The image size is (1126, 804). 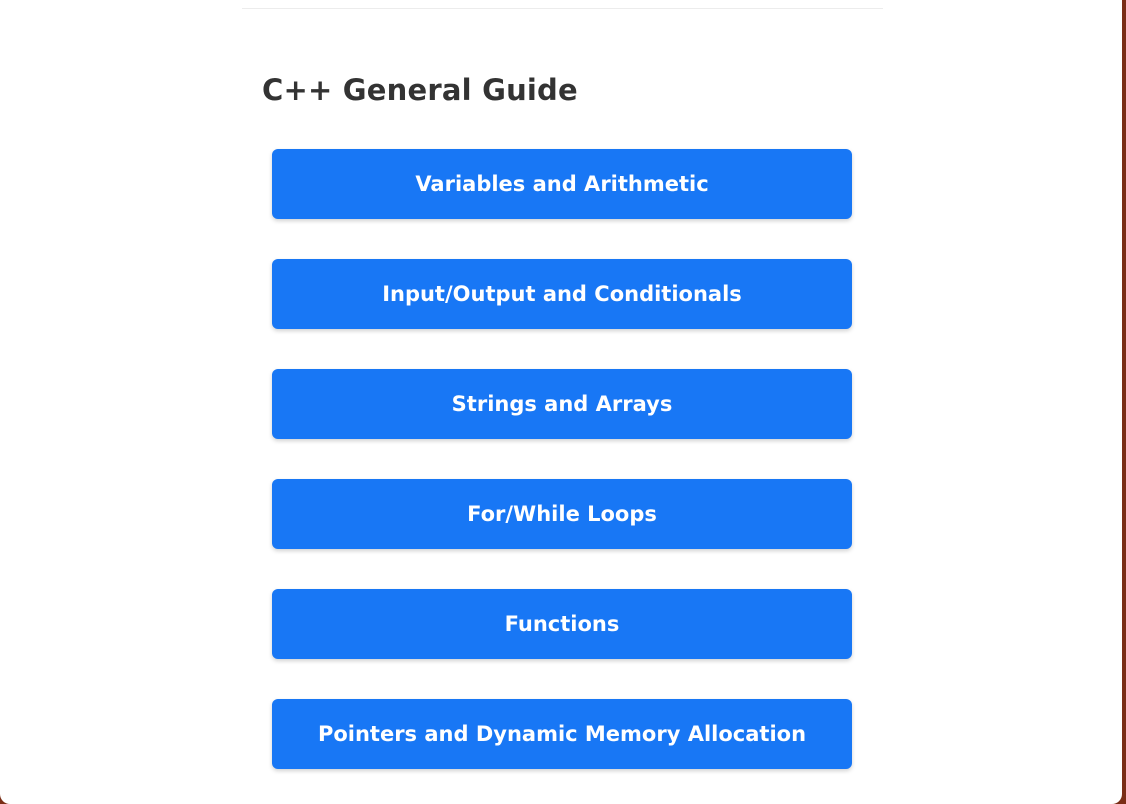 What do you see at coordinates (562, 8) in the screenshot?
I see `header-divider` at bounding box center [562, 8].